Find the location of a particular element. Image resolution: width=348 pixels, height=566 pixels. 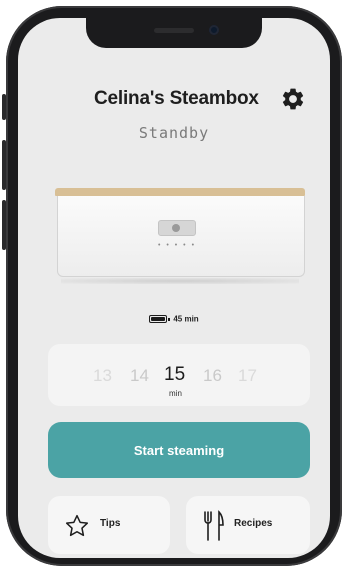

front-camera is located at coordinates (214, 30).